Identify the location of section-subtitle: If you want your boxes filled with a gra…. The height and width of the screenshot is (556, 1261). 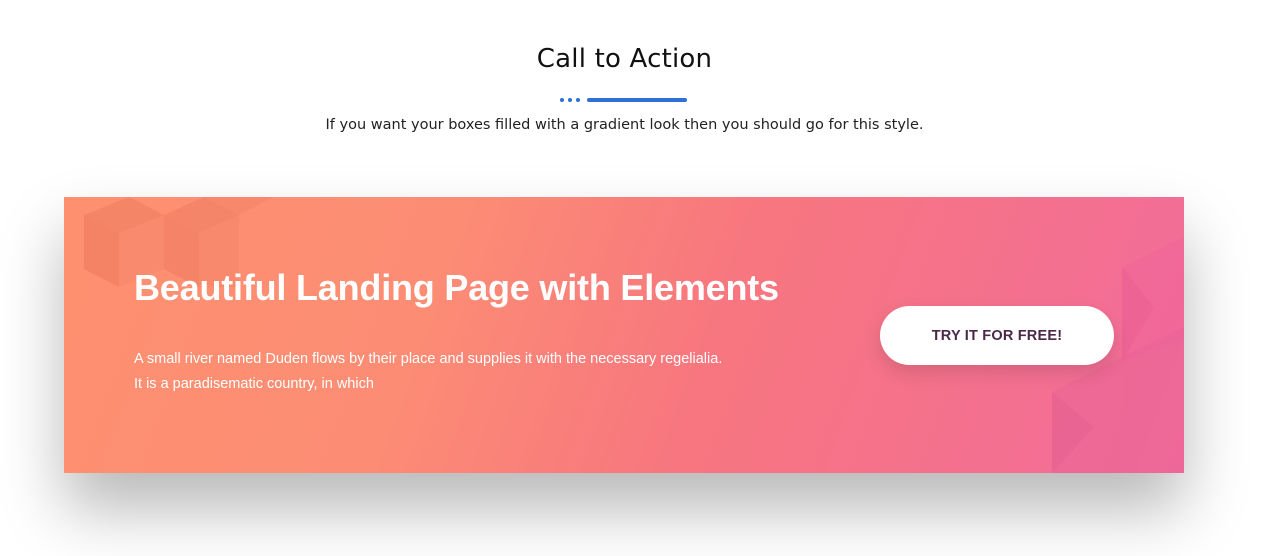
(624, 125).